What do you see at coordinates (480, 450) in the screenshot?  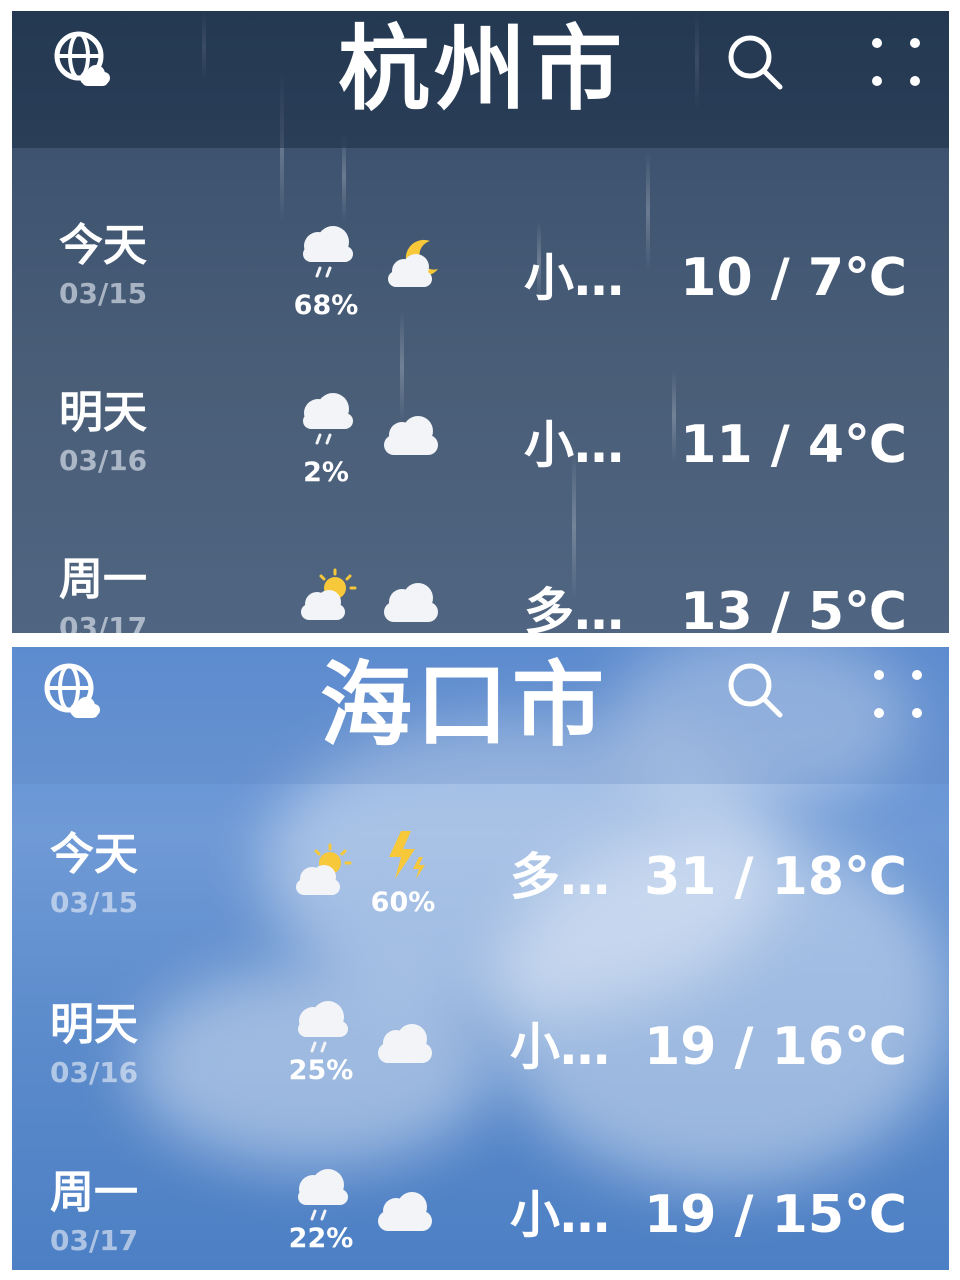 I see `forecast-row: 明天 03/16 2% 小… 11 / 4℃` at bounding box center [480, 450].